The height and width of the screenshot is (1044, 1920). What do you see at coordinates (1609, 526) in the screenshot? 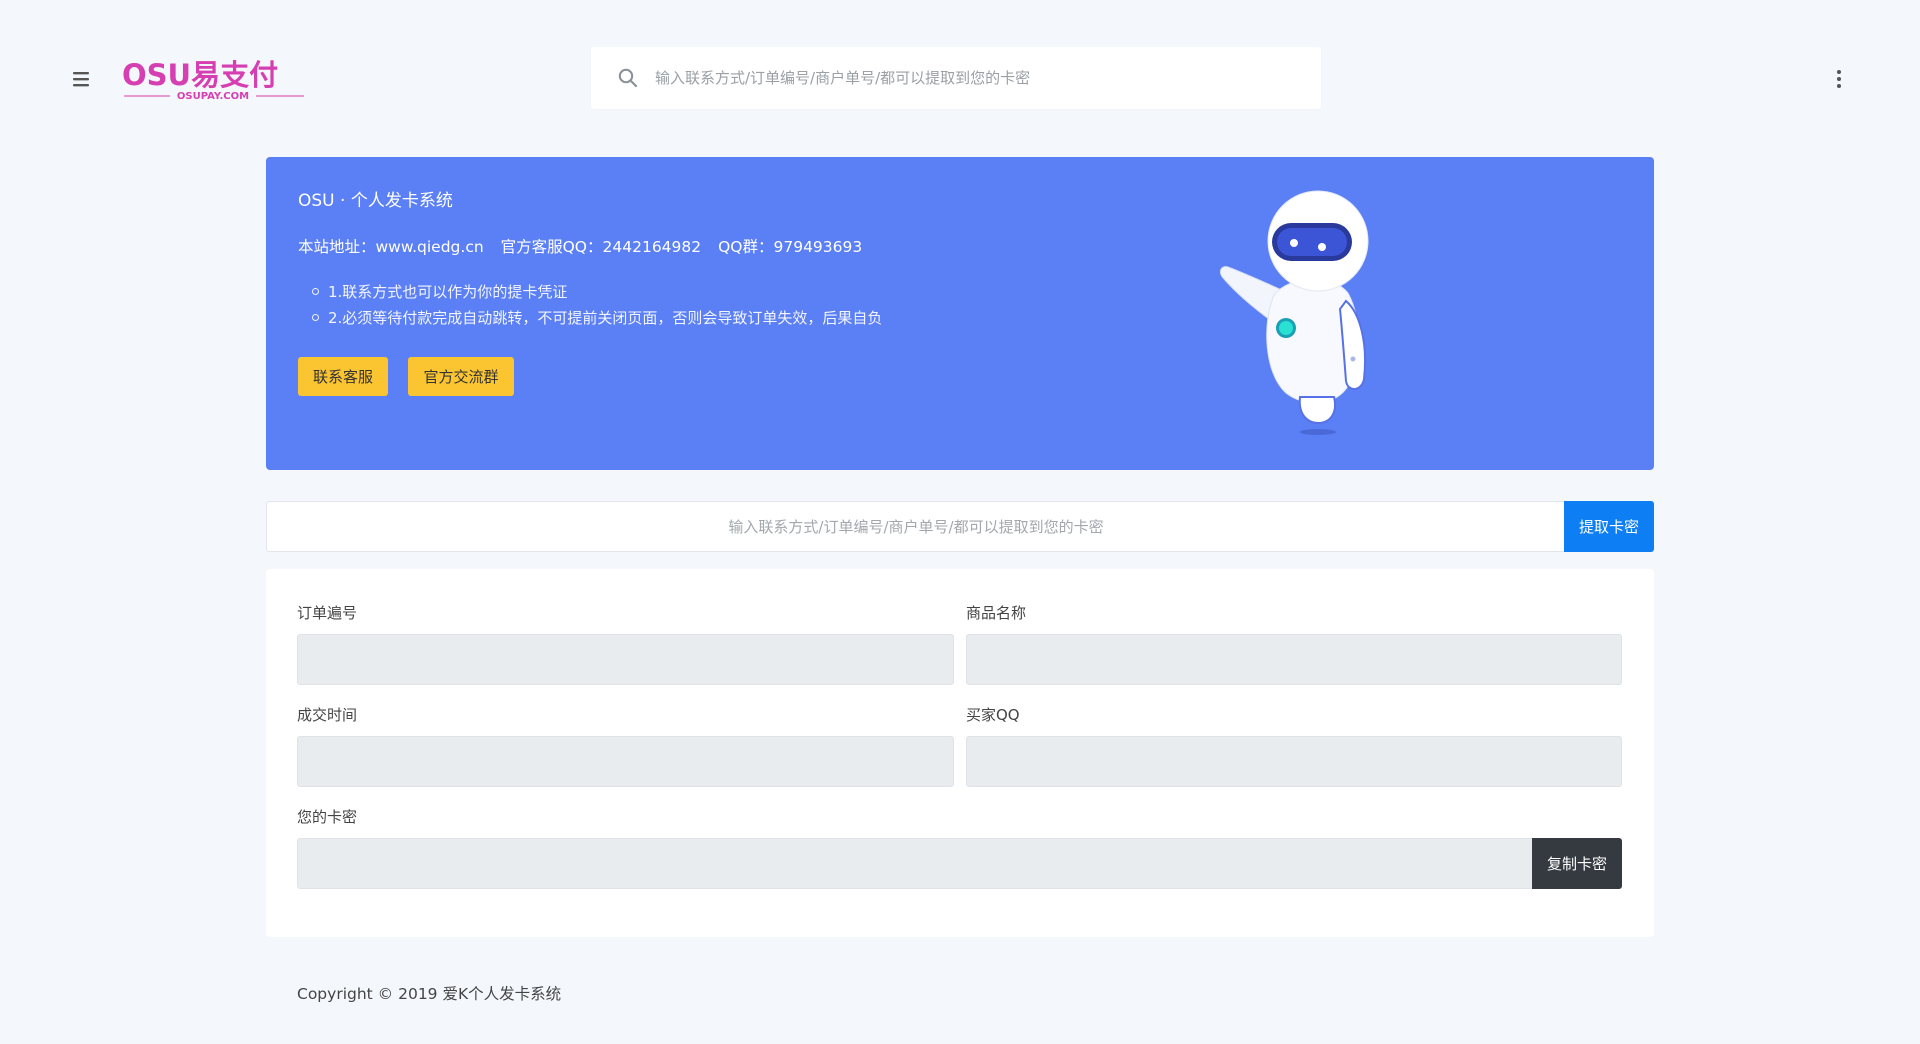
I see `extract-card-button: 提取卡密` at bounding box center [1609, 526].